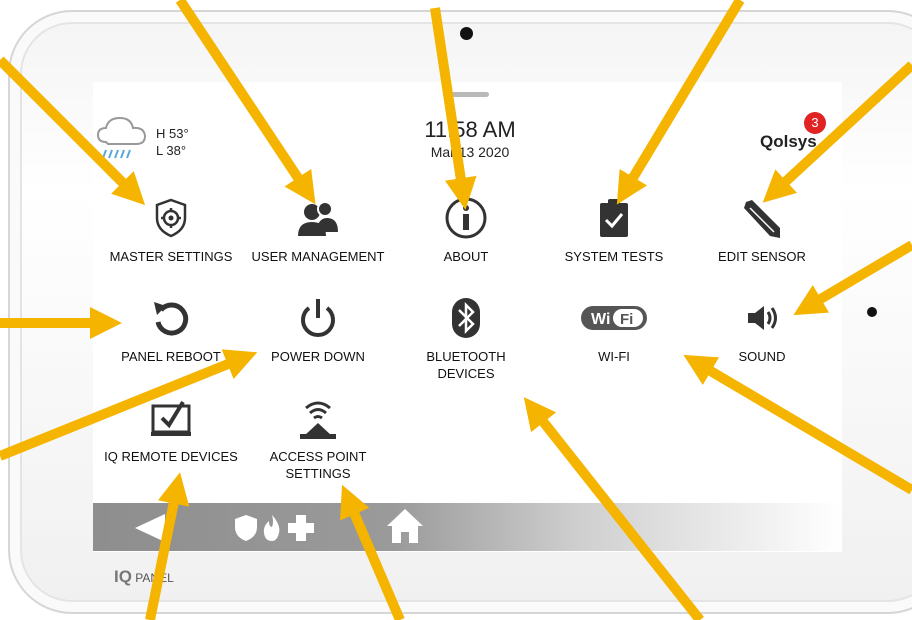 This screenshot has height=620, width=912. I want to click on arrow-user-management, so click(245, 102).